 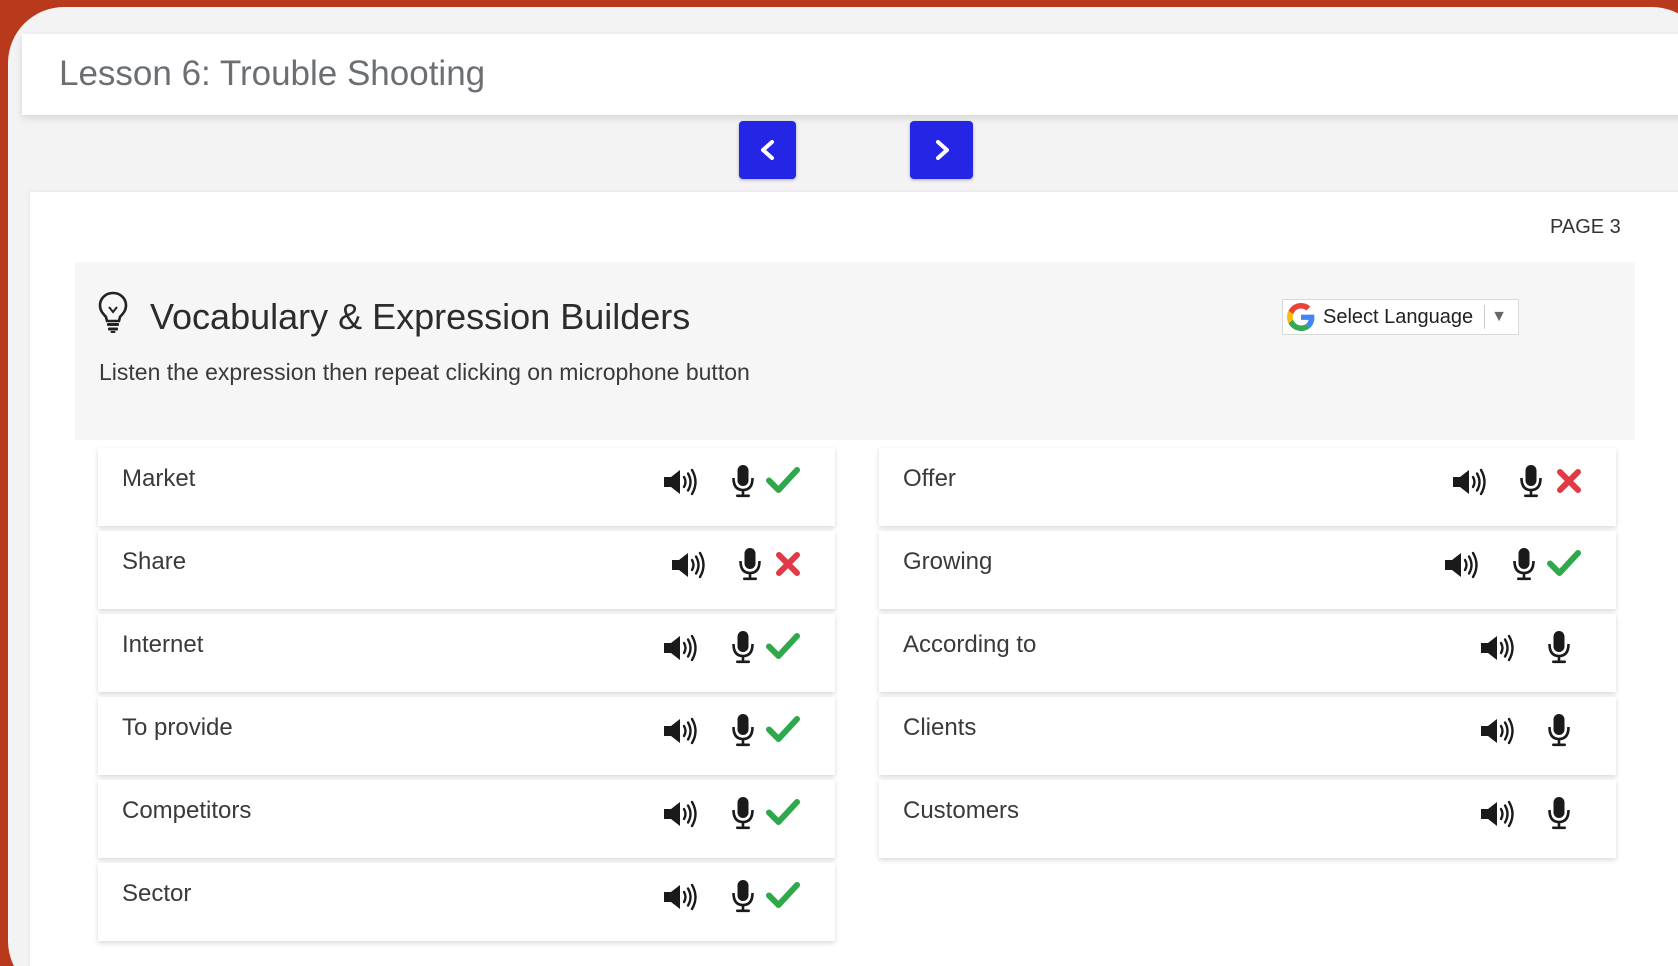 I want to click on chevron-right-icon, so click(x=942, y=150).